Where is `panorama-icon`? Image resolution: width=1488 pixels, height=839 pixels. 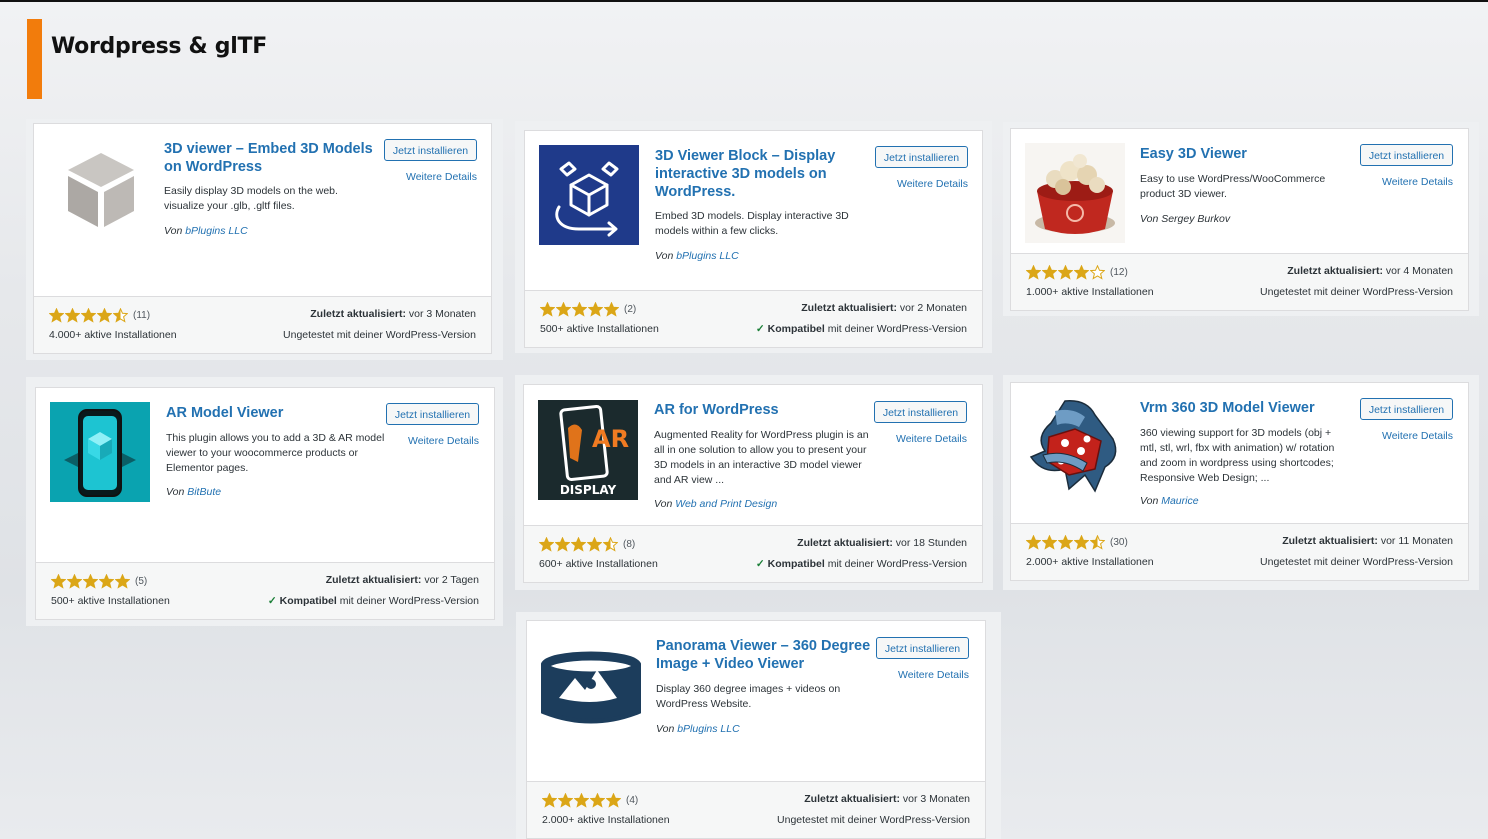 panorama-icon is located at coordinates (591, 686).